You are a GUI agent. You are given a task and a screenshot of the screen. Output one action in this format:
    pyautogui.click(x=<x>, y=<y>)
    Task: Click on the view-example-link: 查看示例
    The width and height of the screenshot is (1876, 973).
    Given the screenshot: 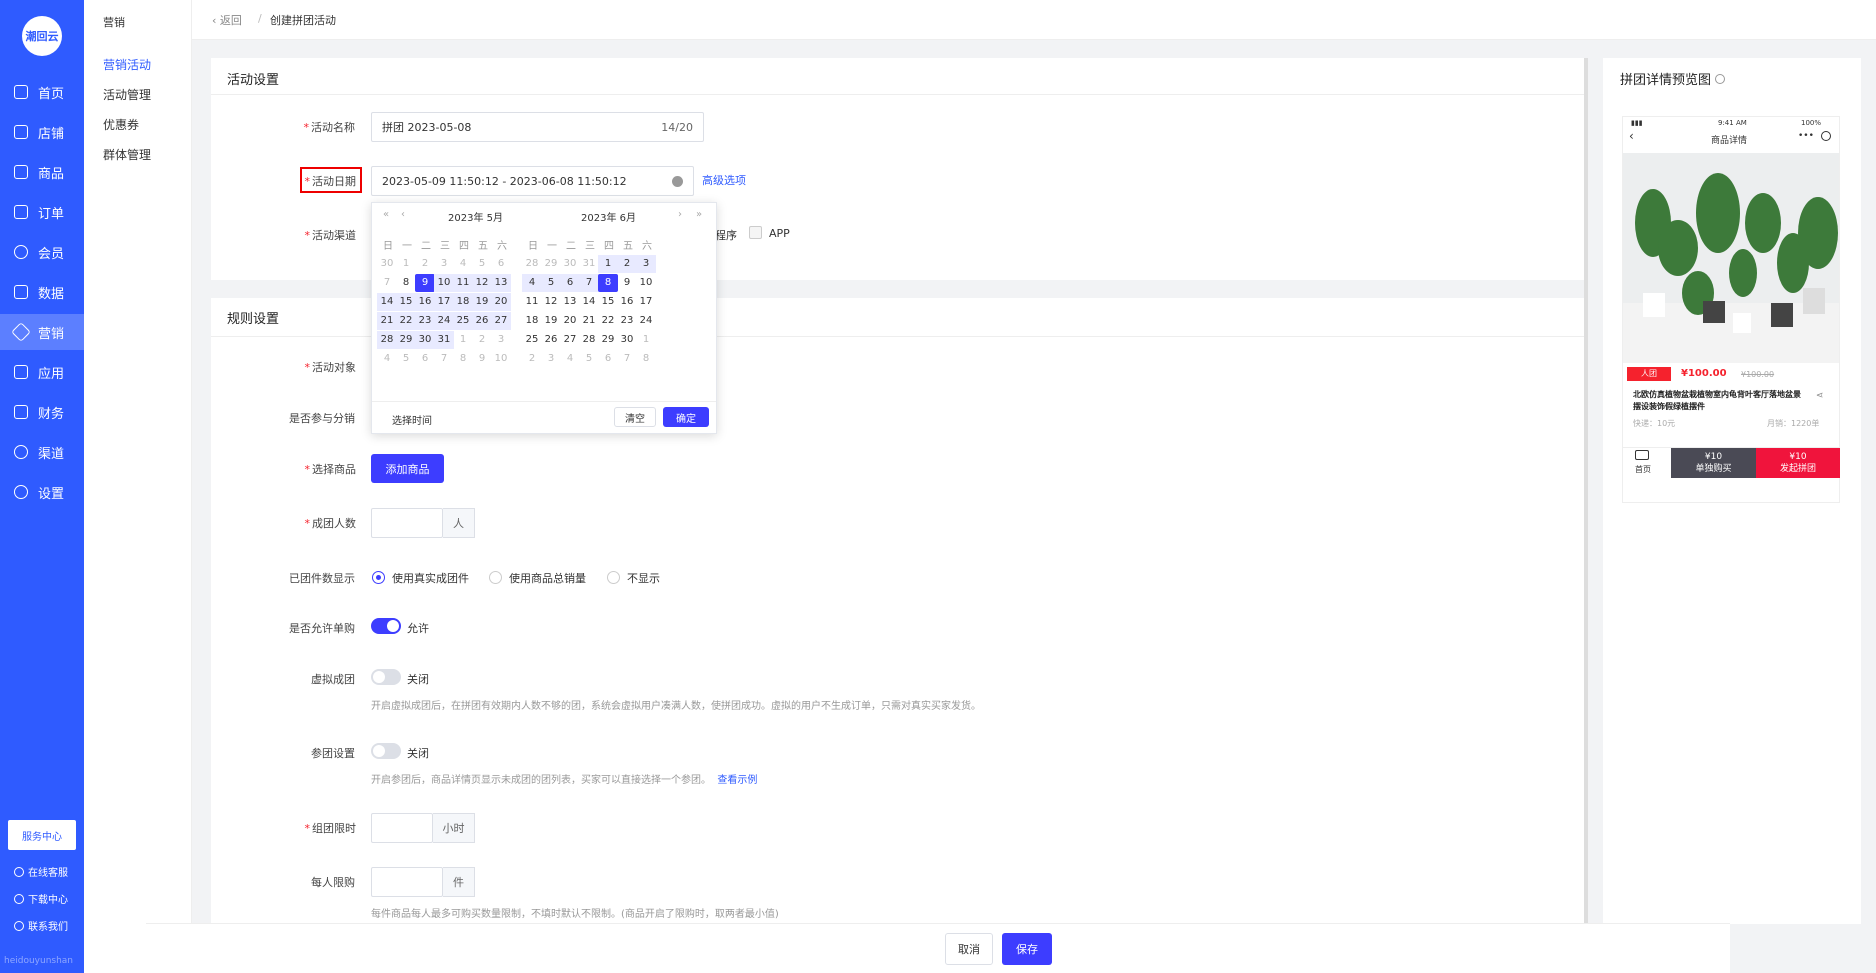 What is the action you would take?
    pyautogui.click(x=737, y=780)
    